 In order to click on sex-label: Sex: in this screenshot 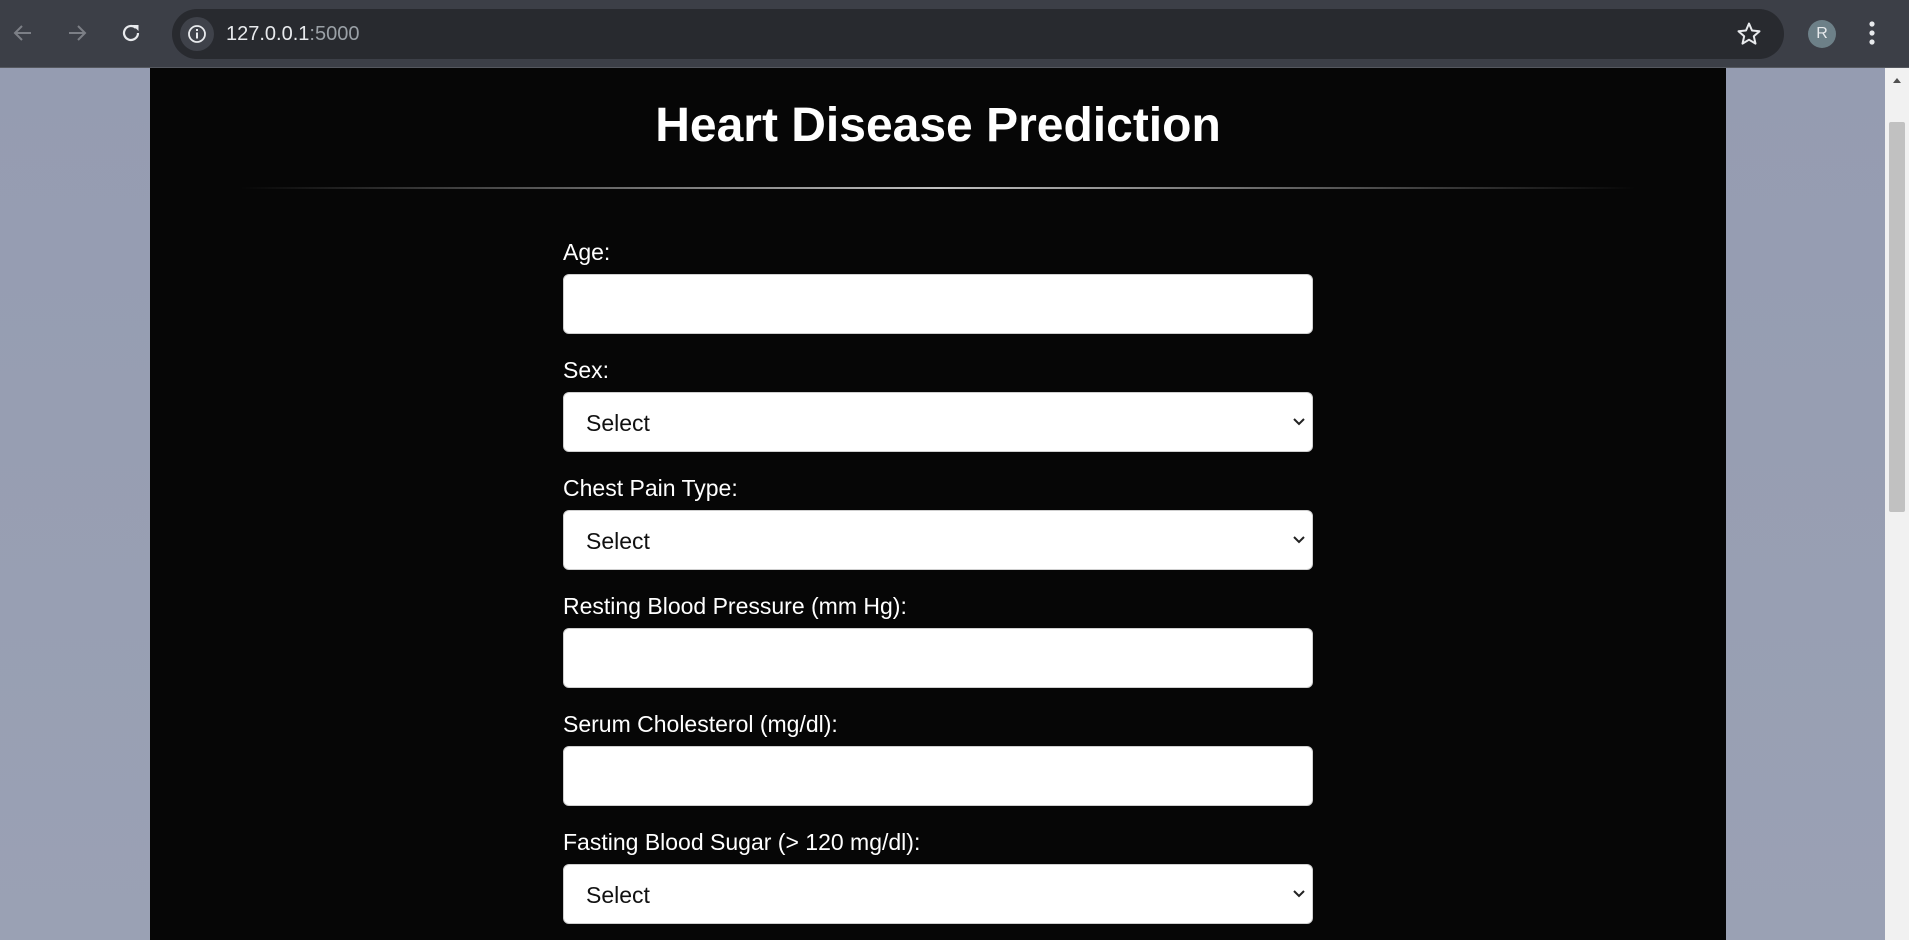, I will do `click(586, 370)`.